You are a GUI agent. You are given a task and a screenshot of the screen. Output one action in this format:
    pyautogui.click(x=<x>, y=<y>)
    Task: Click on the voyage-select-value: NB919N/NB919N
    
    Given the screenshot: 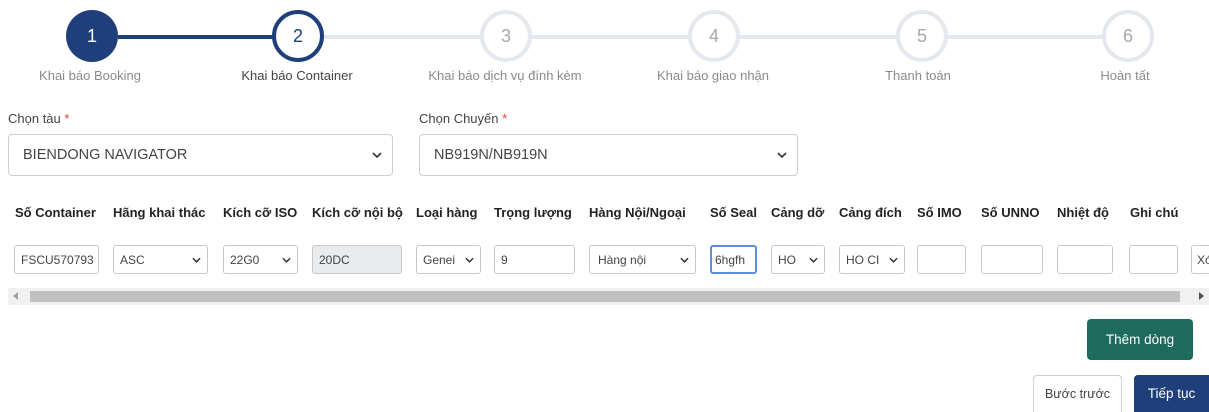 What is the action you would take?
    pyautogui.click(x=491, y=155)
    